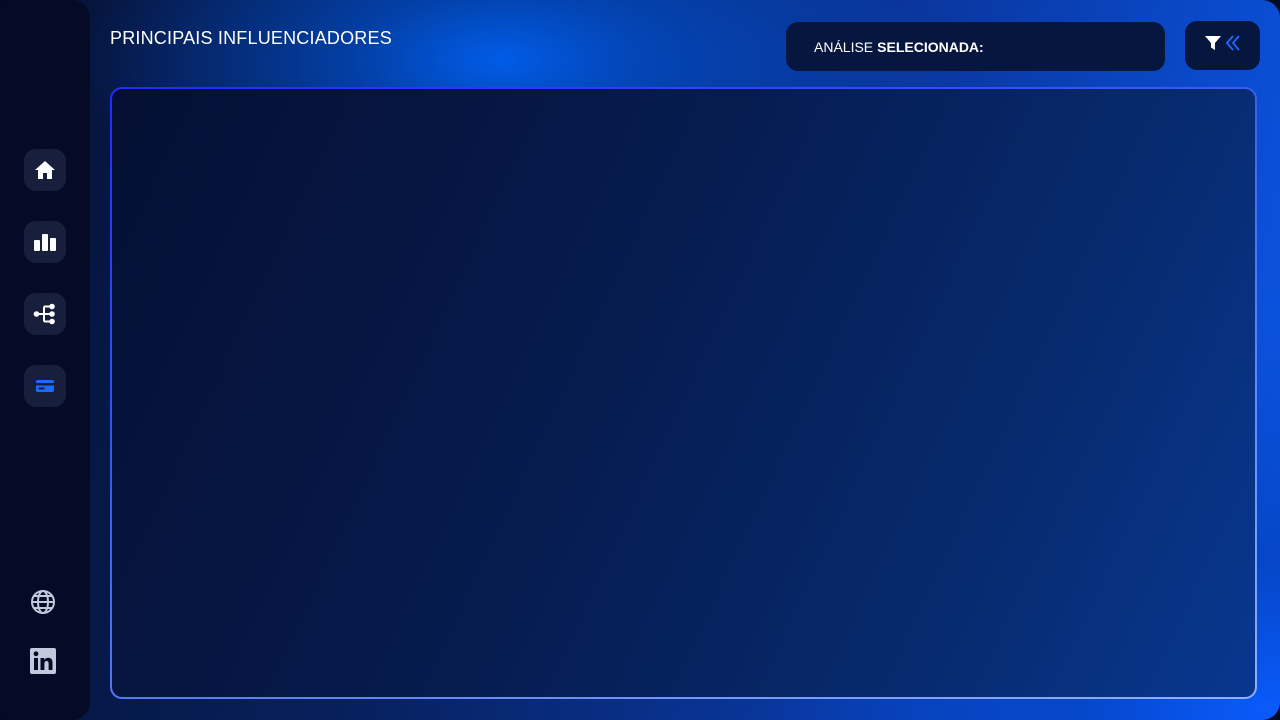 The height and width of the screenshot is (720, 1280). I want to click on page-title: PRINCIPAIS INFLUENCIADORES, so click(251, 38).